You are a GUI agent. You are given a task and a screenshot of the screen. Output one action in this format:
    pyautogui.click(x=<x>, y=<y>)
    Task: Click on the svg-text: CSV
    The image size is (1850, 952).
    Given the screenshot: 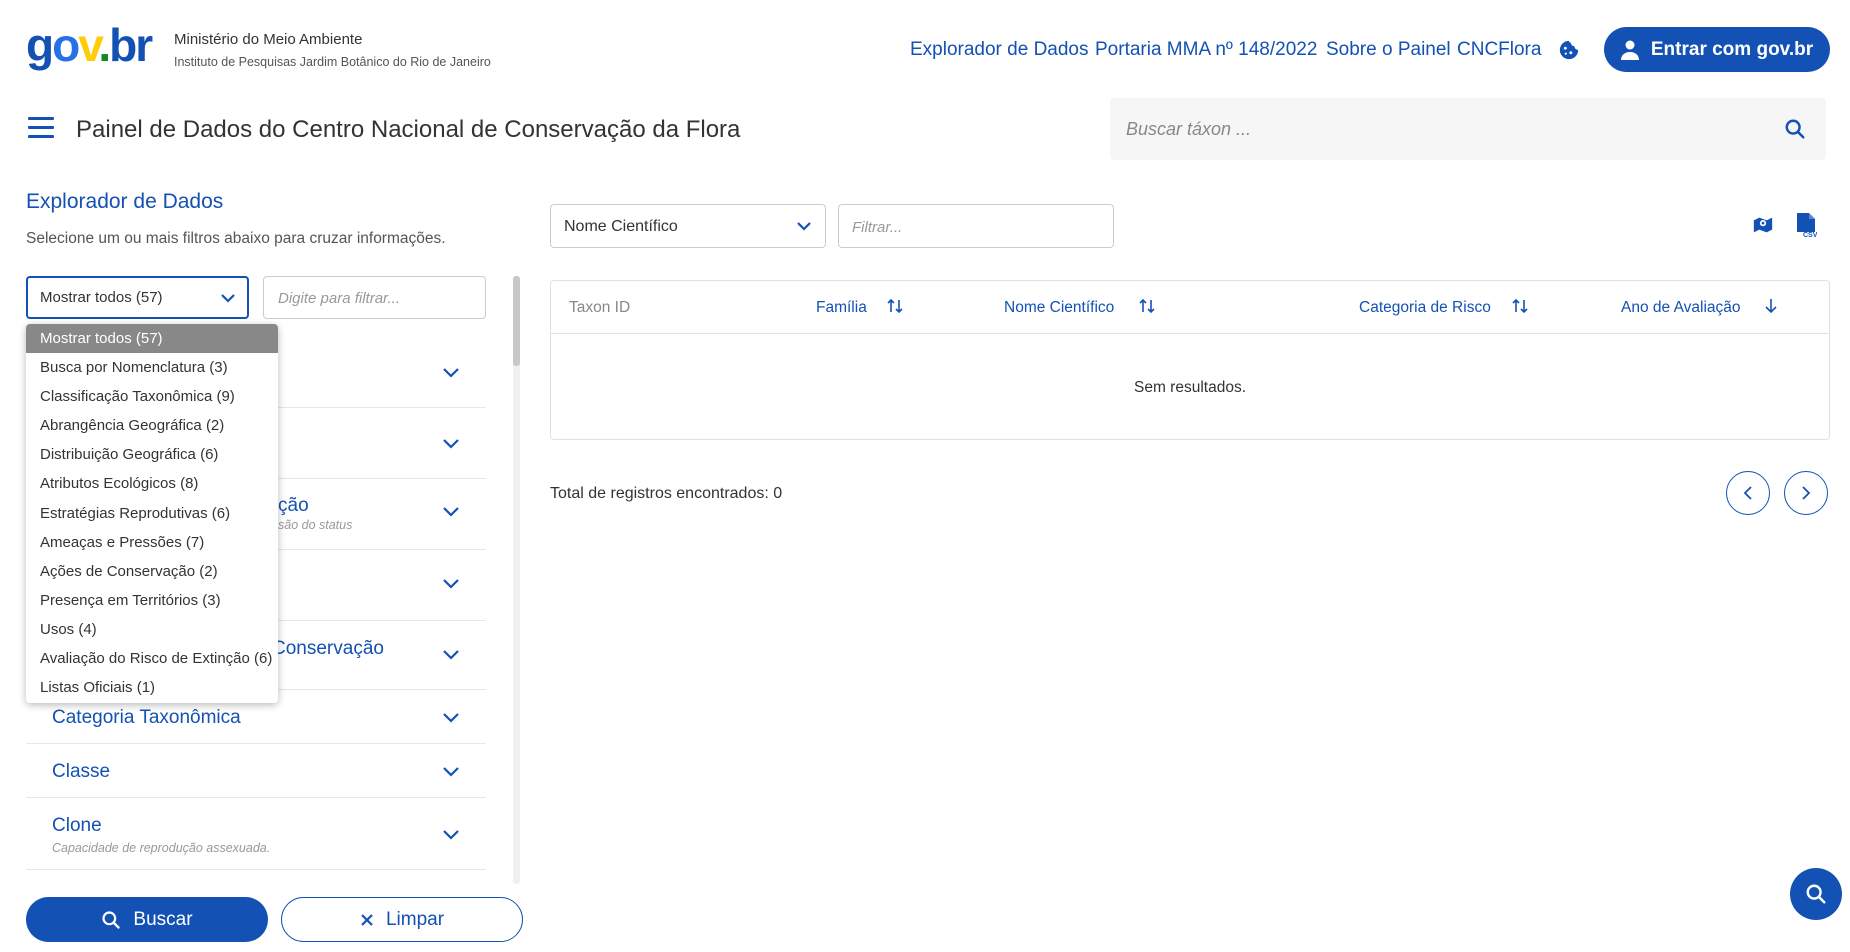 What is the action you would take?
    pyautogui.click(x=1810, y=235)
    